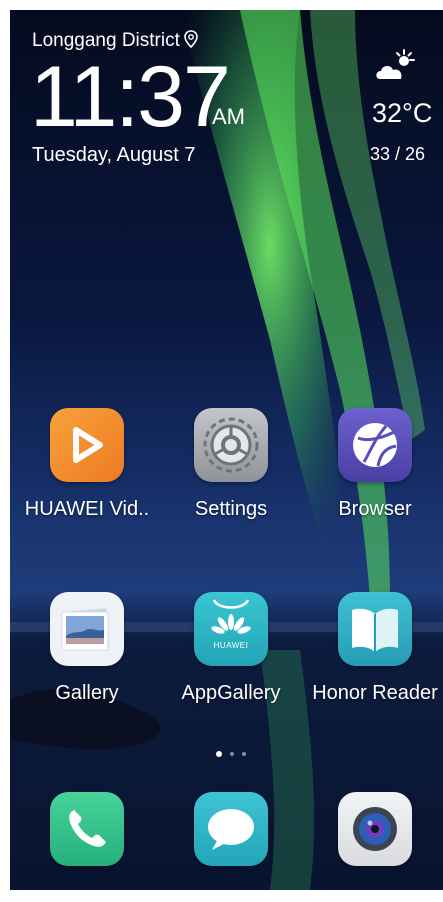 This screenshot has width=443, height=902. Describe the element at coordinates (219, 754) in the screenshot. I see `page-dot-active` at that location.